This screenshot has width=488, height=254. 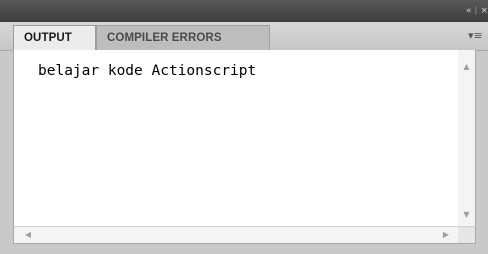 I want to click on scroll-right-icon: ▶, so click(x=446, y=235).